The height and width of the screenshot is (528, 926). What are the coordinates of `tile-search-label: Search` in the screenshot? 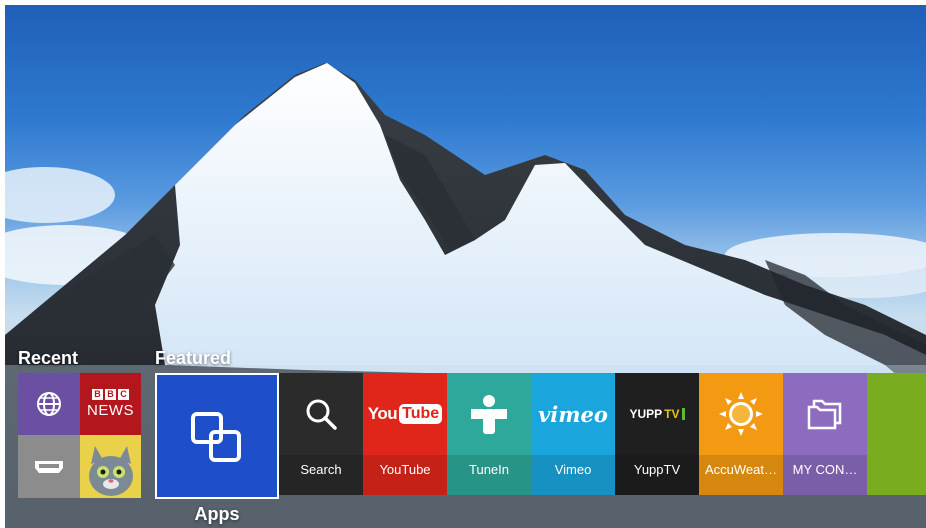 It's located at (321, 475).